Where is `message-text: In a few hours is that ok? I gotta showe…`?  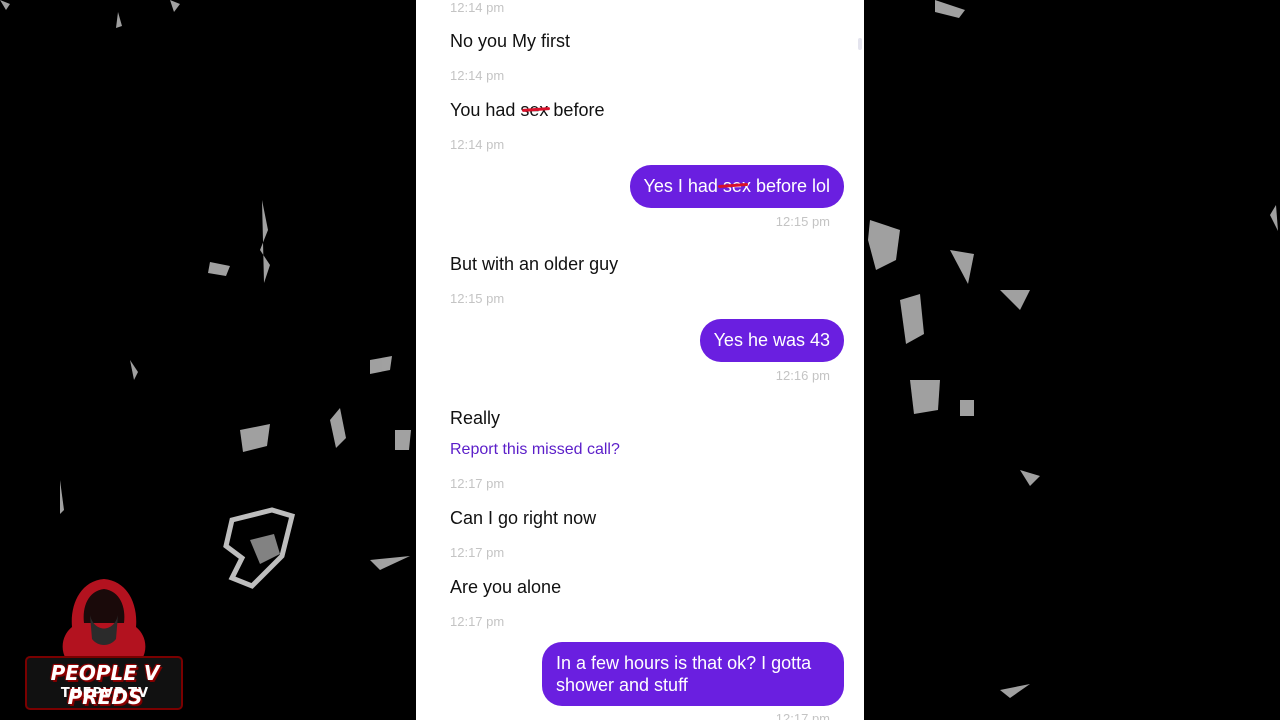
message-text: In a few hours is that ok? I gotta showe… is located at coordinates (684, 674).